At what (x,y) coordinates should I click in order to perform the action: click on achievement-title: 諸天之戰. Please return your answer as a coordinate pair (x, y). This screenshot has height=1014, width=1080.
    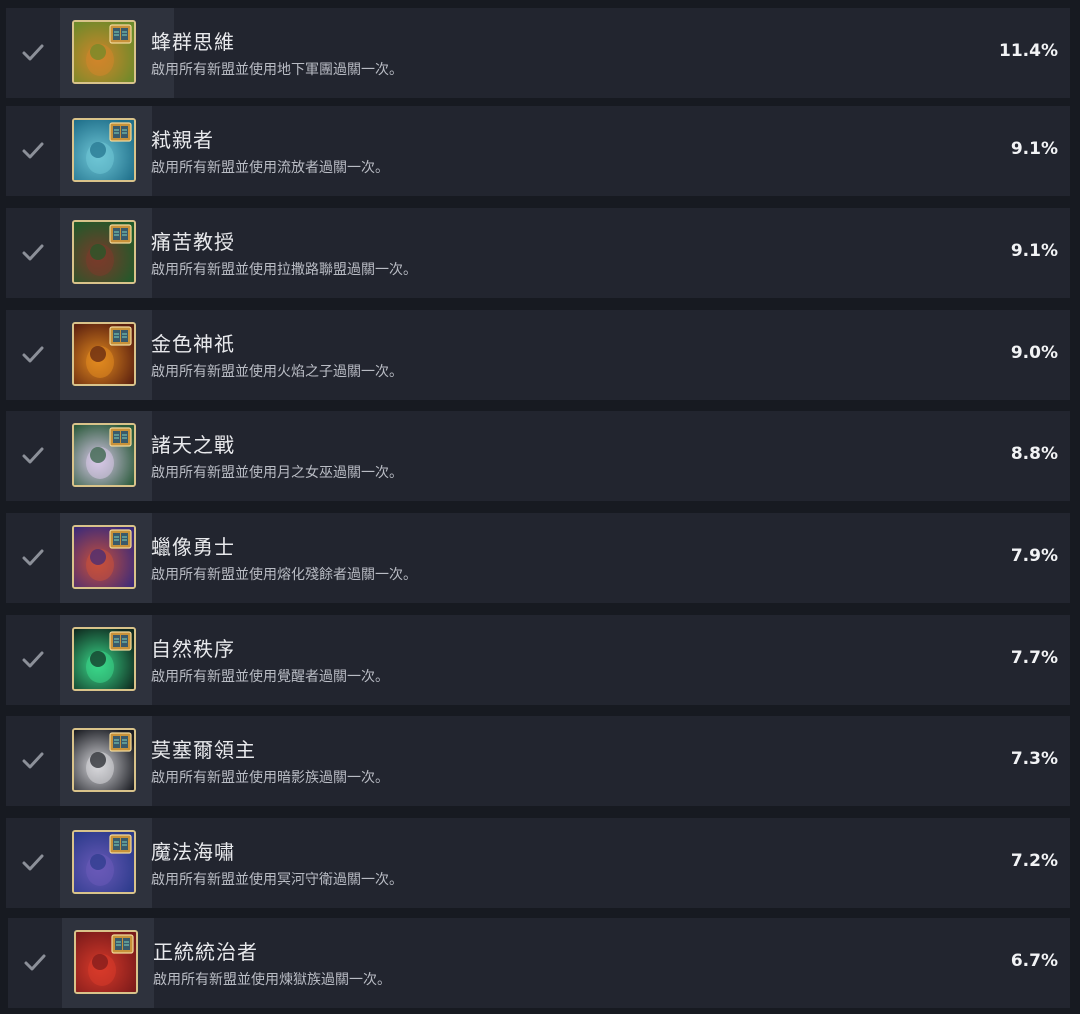
    Looking at the image, I should click on (193, 445).